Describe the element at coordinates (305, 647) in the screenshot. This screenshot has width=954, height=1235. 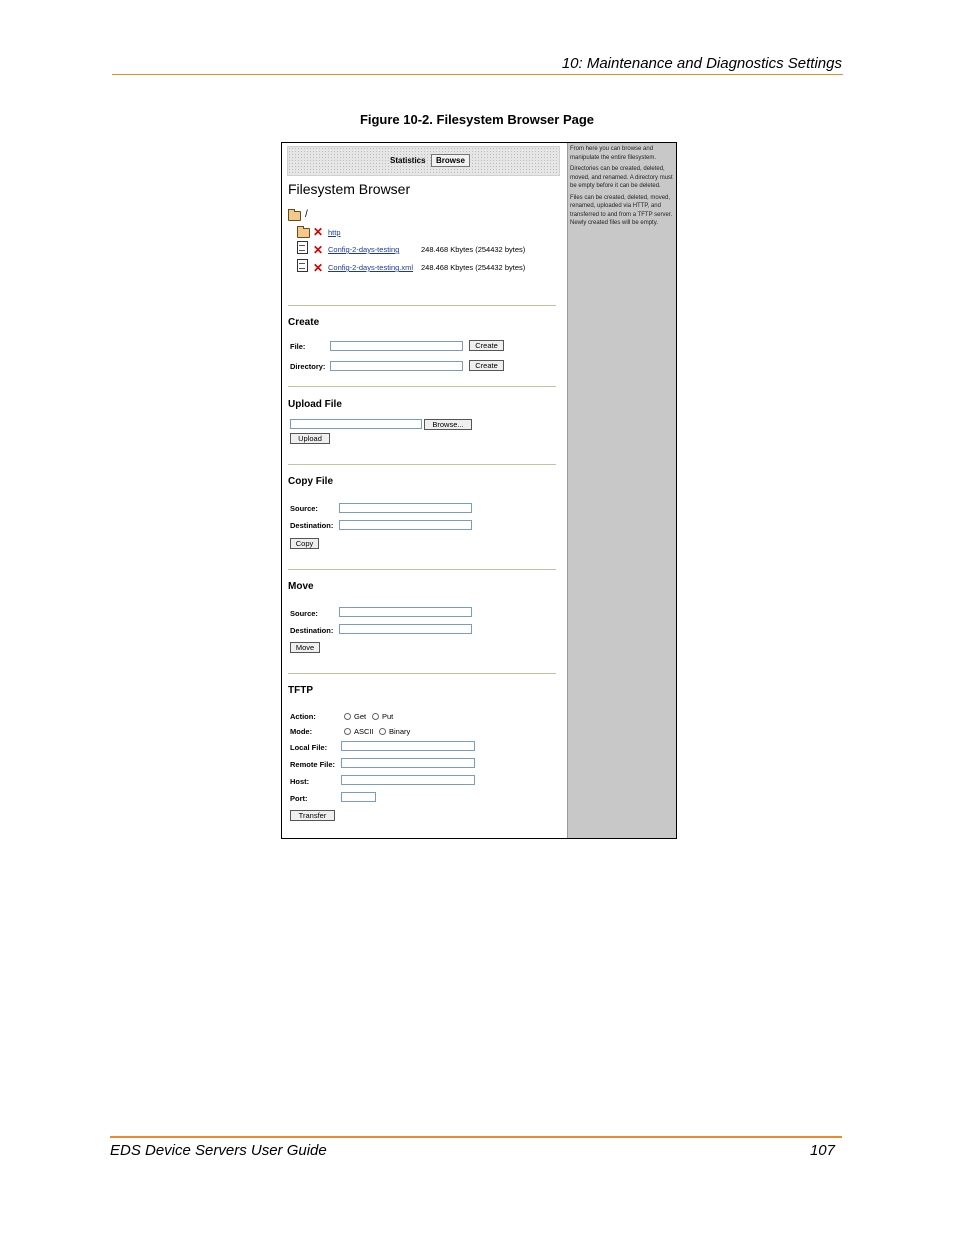
I see `move-button: Move` at that location.